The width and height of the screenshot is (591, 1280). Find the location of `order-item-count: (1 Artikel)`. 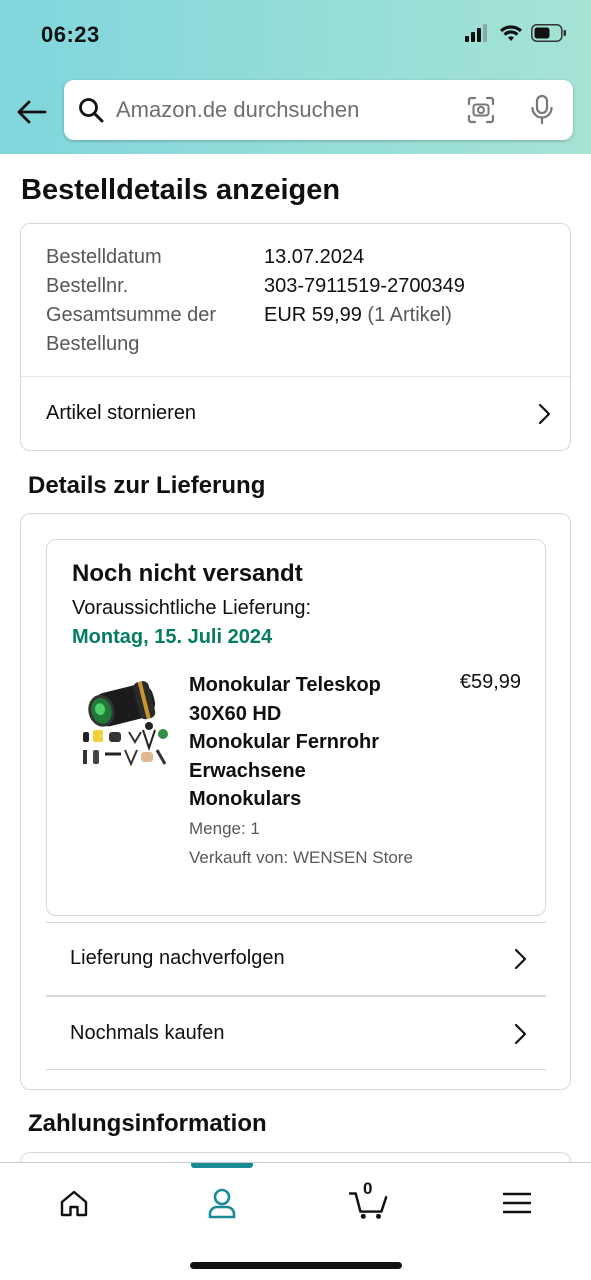

order-item-count: (1 Artikel) is located at coordinates (409, 315).